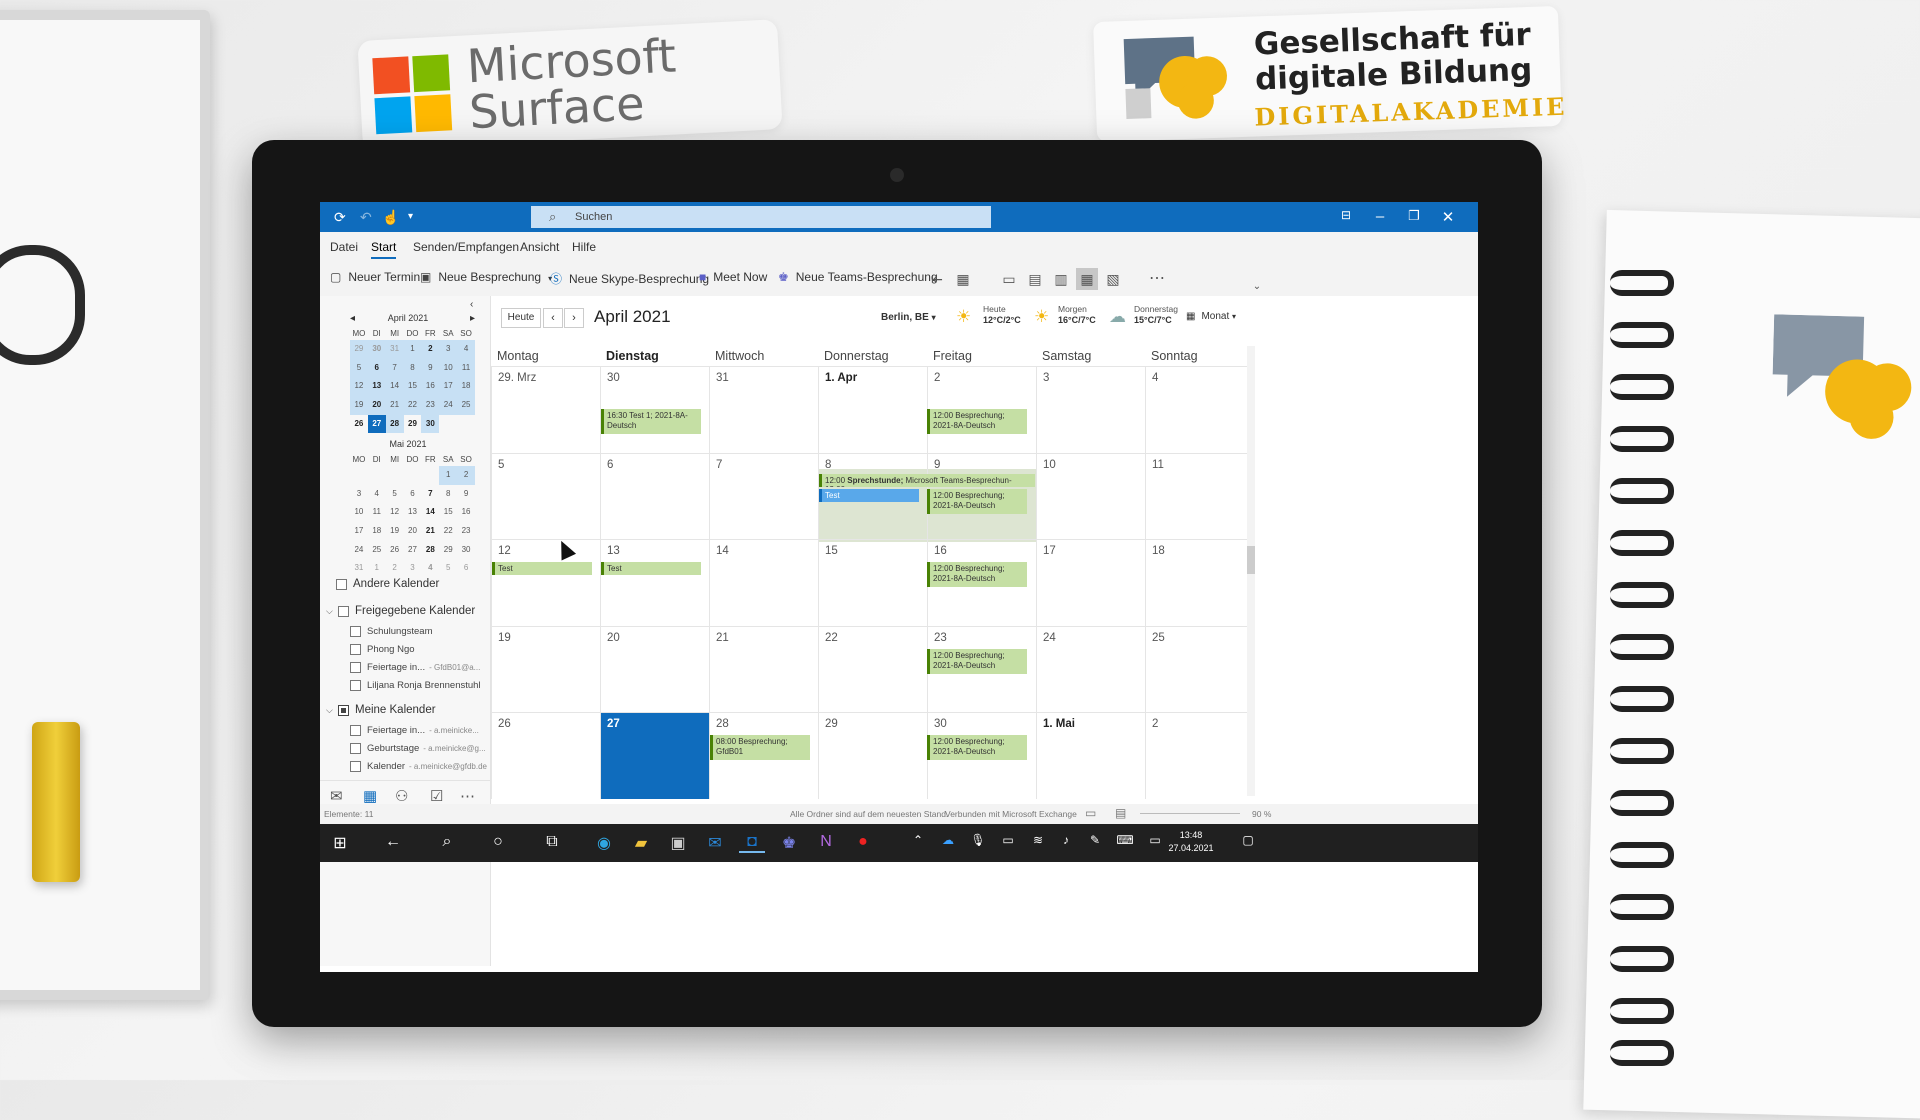 Image resolution: width=1920 pixels, height=1120 pixels. Describe the element at coordinates (763, 496) in the screenshot. I see `day-cell: 7` at that location.